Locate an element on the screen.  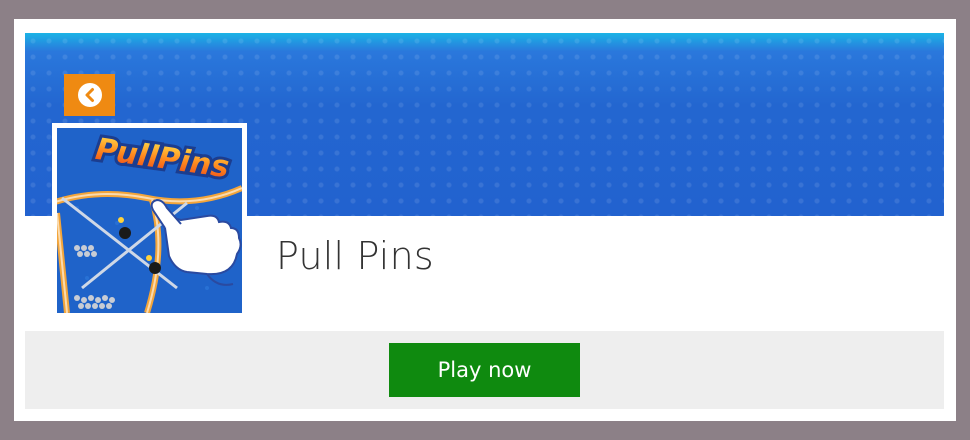
game-thumbnail: PullPins PullPins is located at coordinates (149, 220).